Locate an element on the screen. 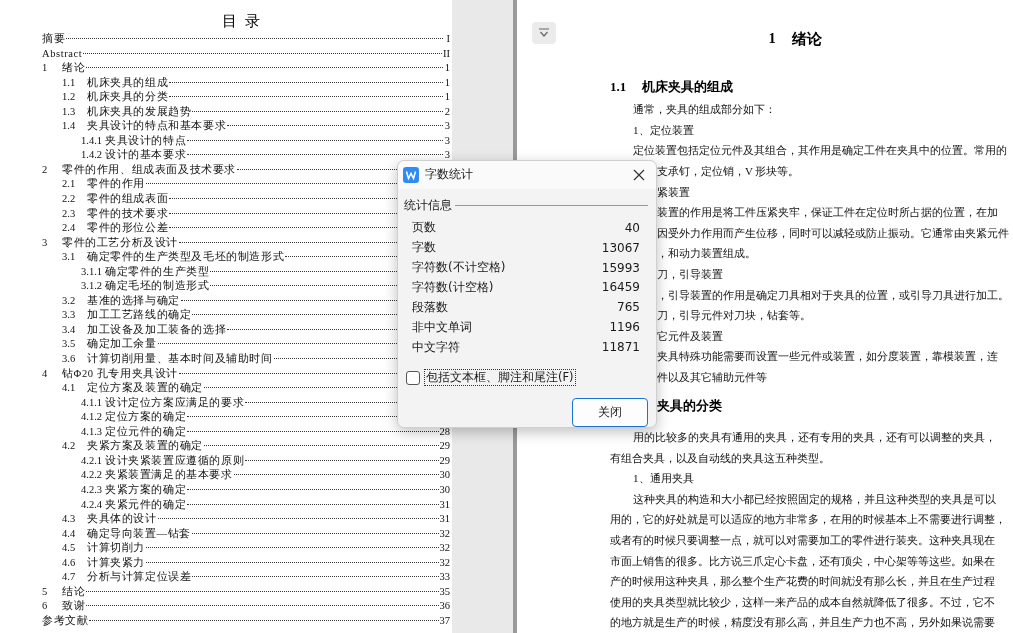 Image resolution: width=1013 pixels, height=633 pixels. toc-number: 4.2.3 is located at coordinates (91, 489).